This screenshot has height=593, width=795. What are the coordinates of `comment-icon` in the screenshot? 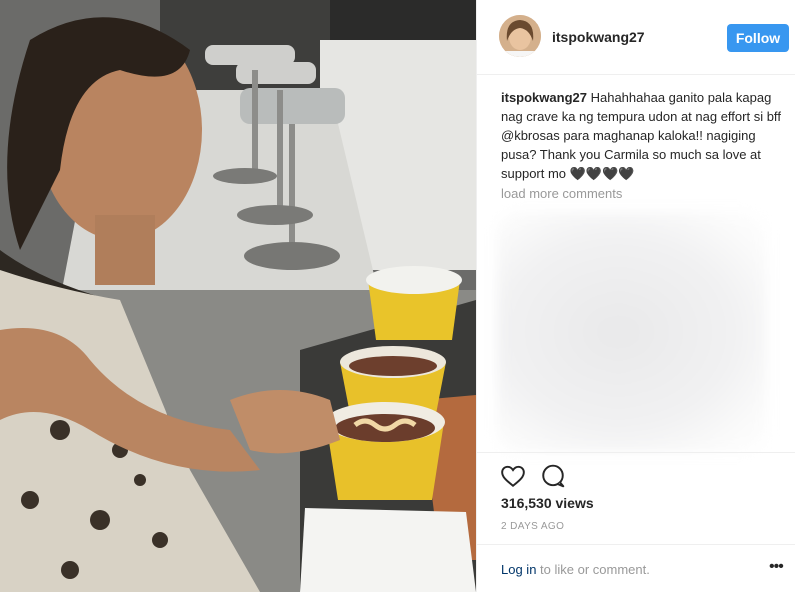 It's located at (553, 476).